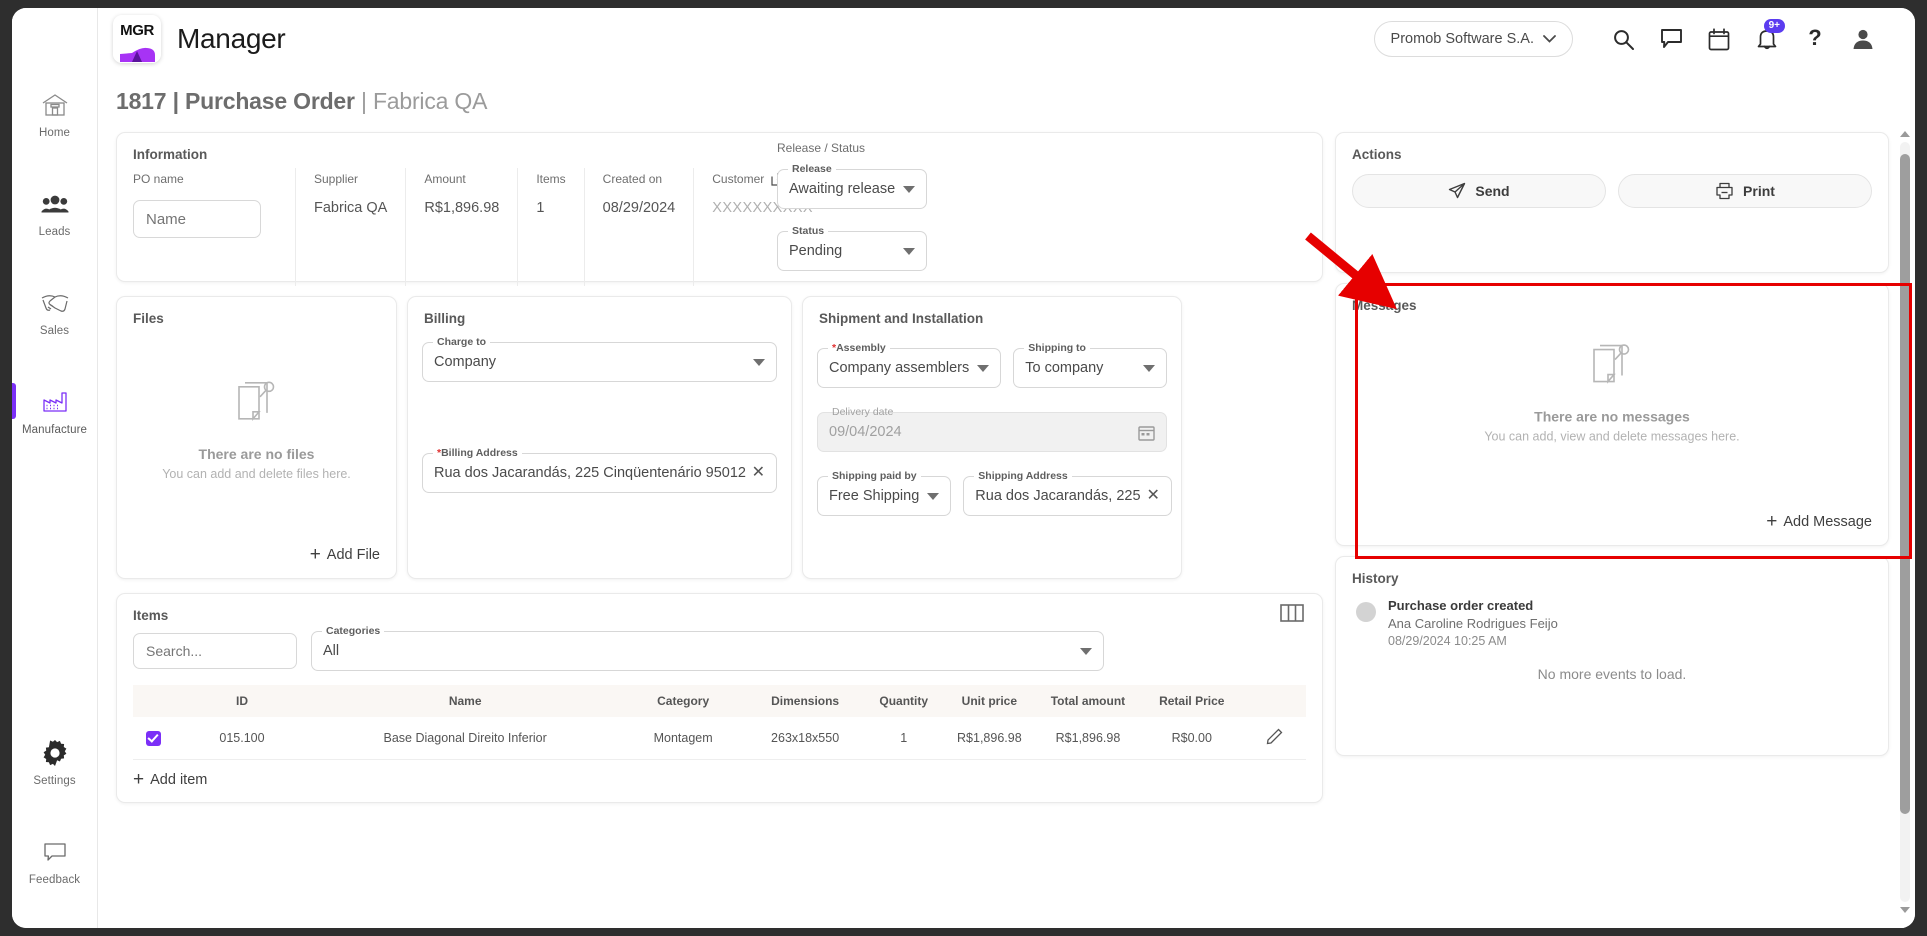 This screenshot has height=936, width=1927. What do you see at coordinates (462, 342) in the screenshot?
I see `charge-to-label: Charge to` at bounding box center [462, 342].